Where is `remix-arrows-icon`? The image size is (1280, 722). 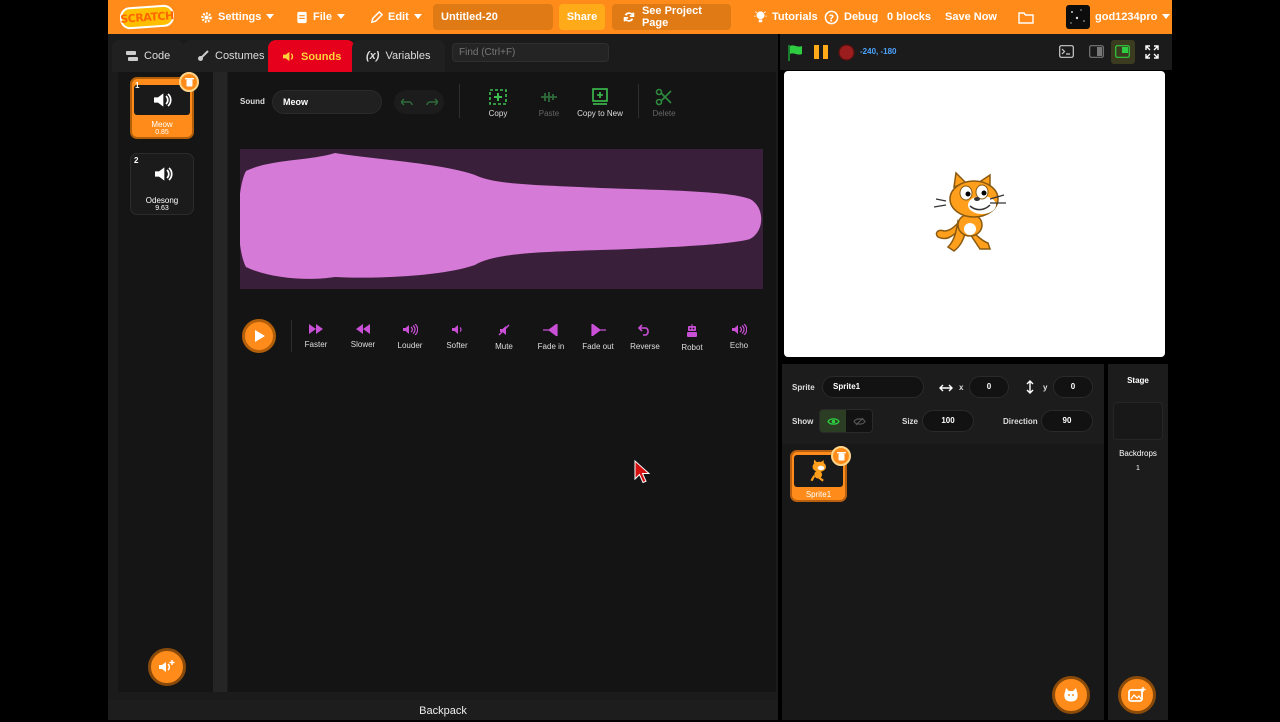
remix-arrows-icon is located at coordinates (629, 17).